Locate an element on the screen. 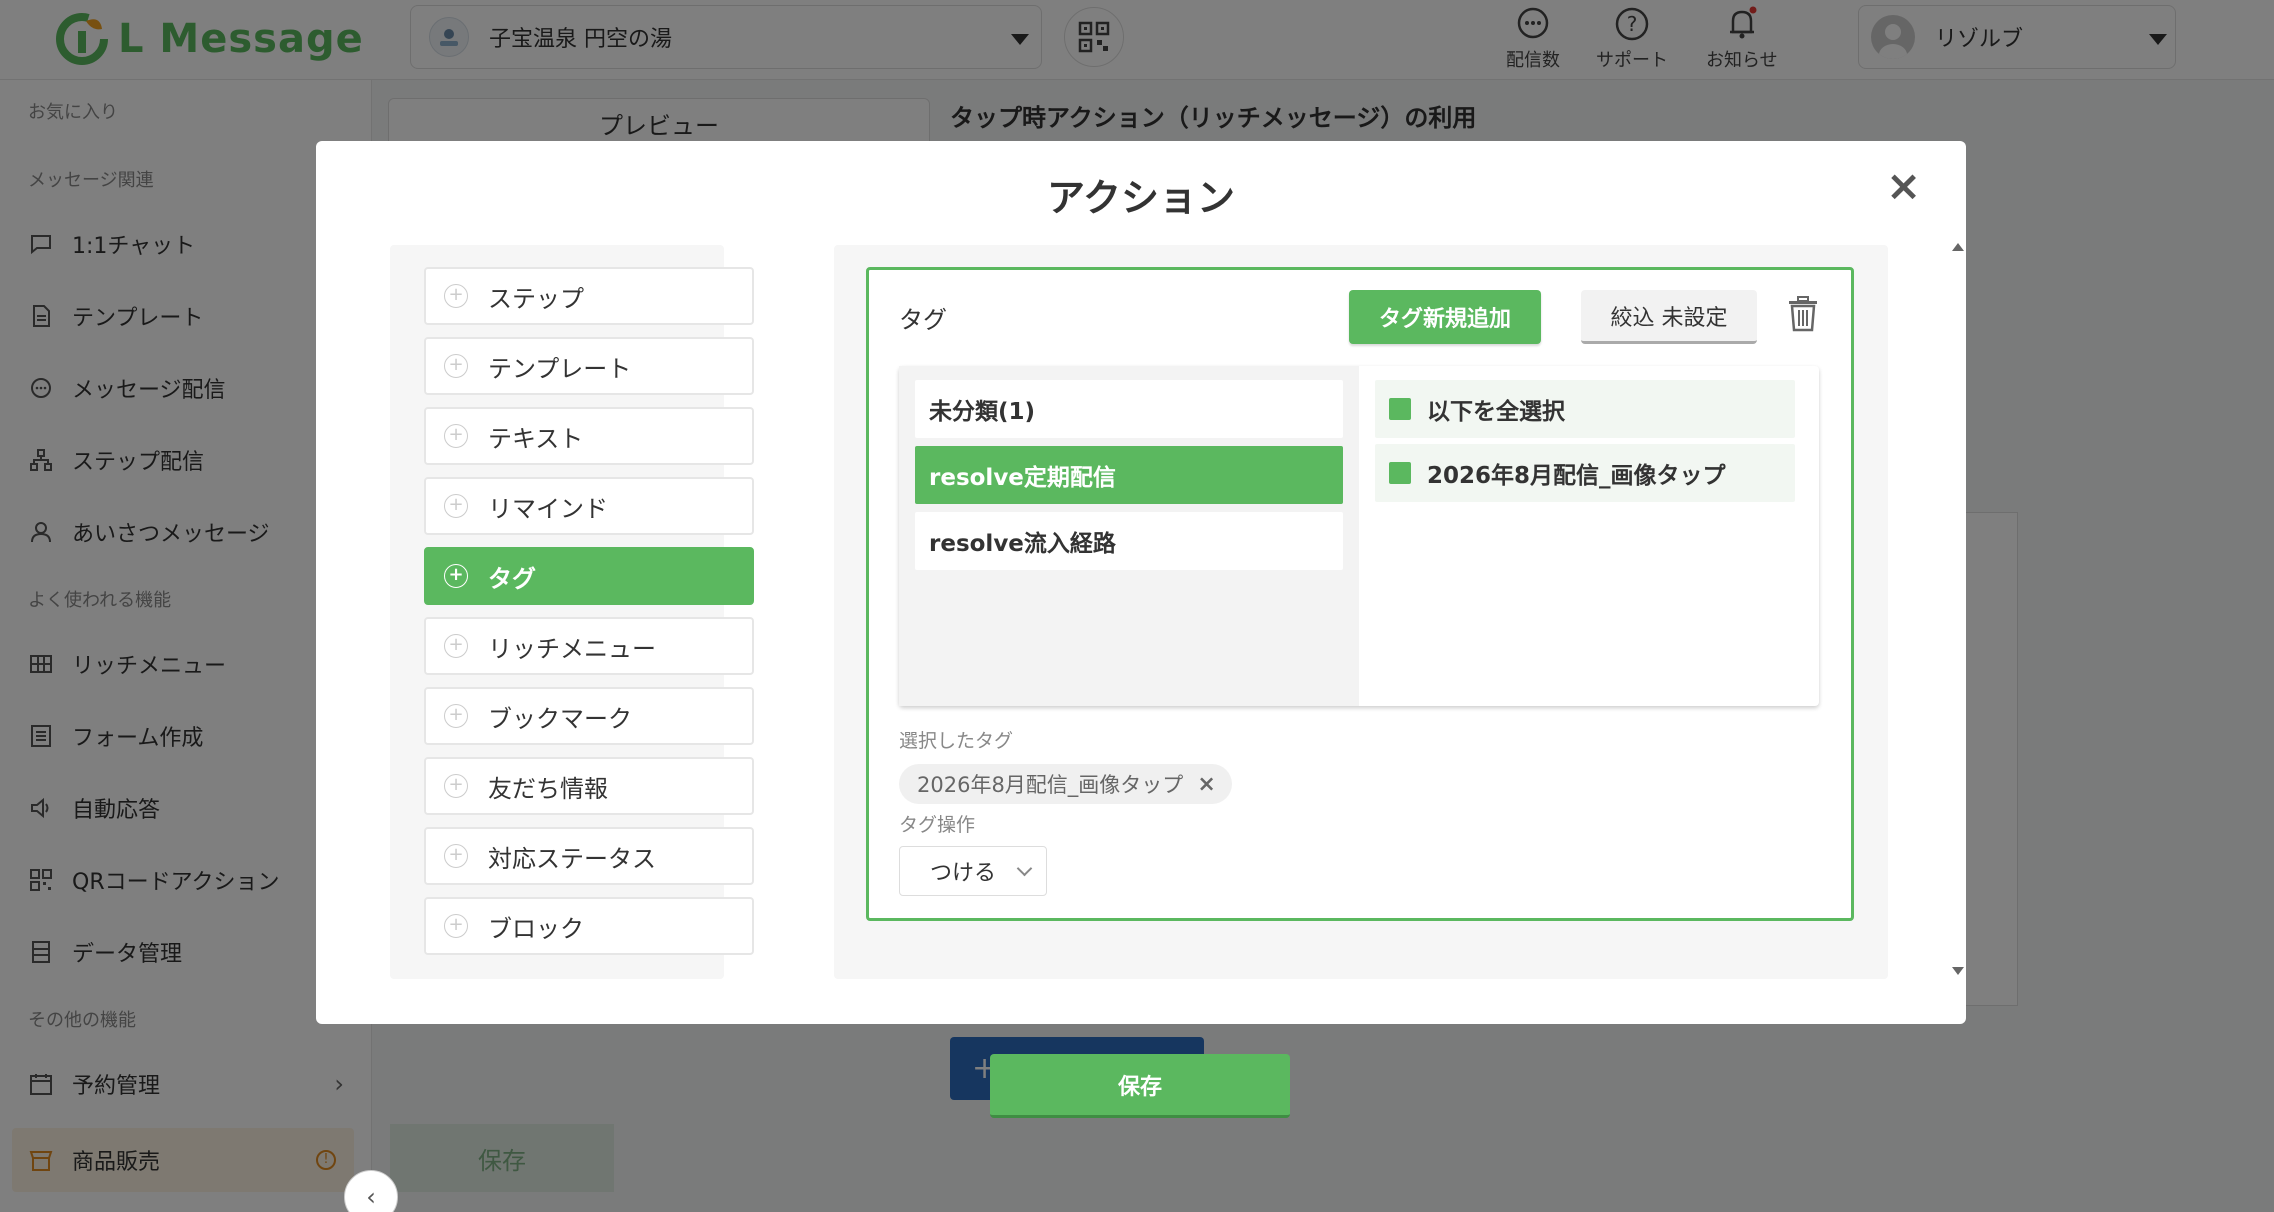  modal-title: アクション is located at coordinates (1141, 198).